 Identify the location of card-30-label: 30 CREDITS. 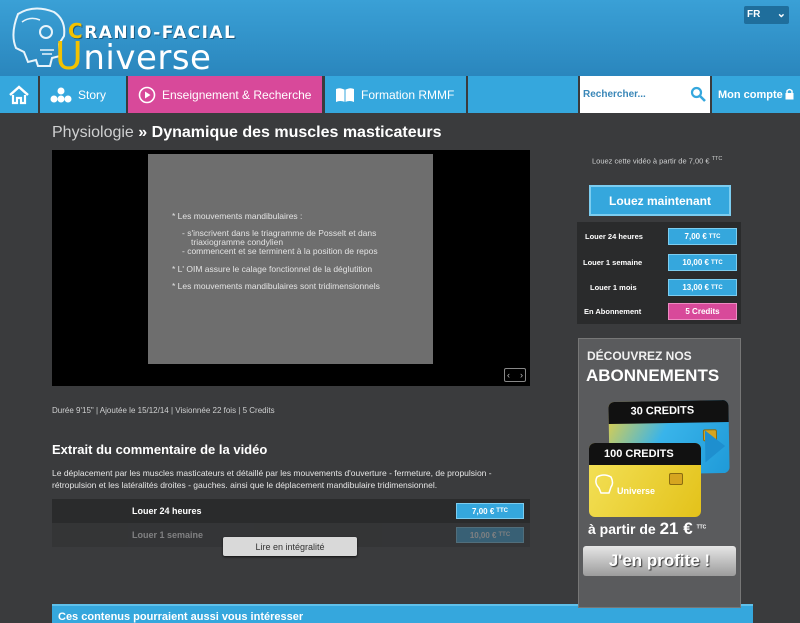
(662, 411).